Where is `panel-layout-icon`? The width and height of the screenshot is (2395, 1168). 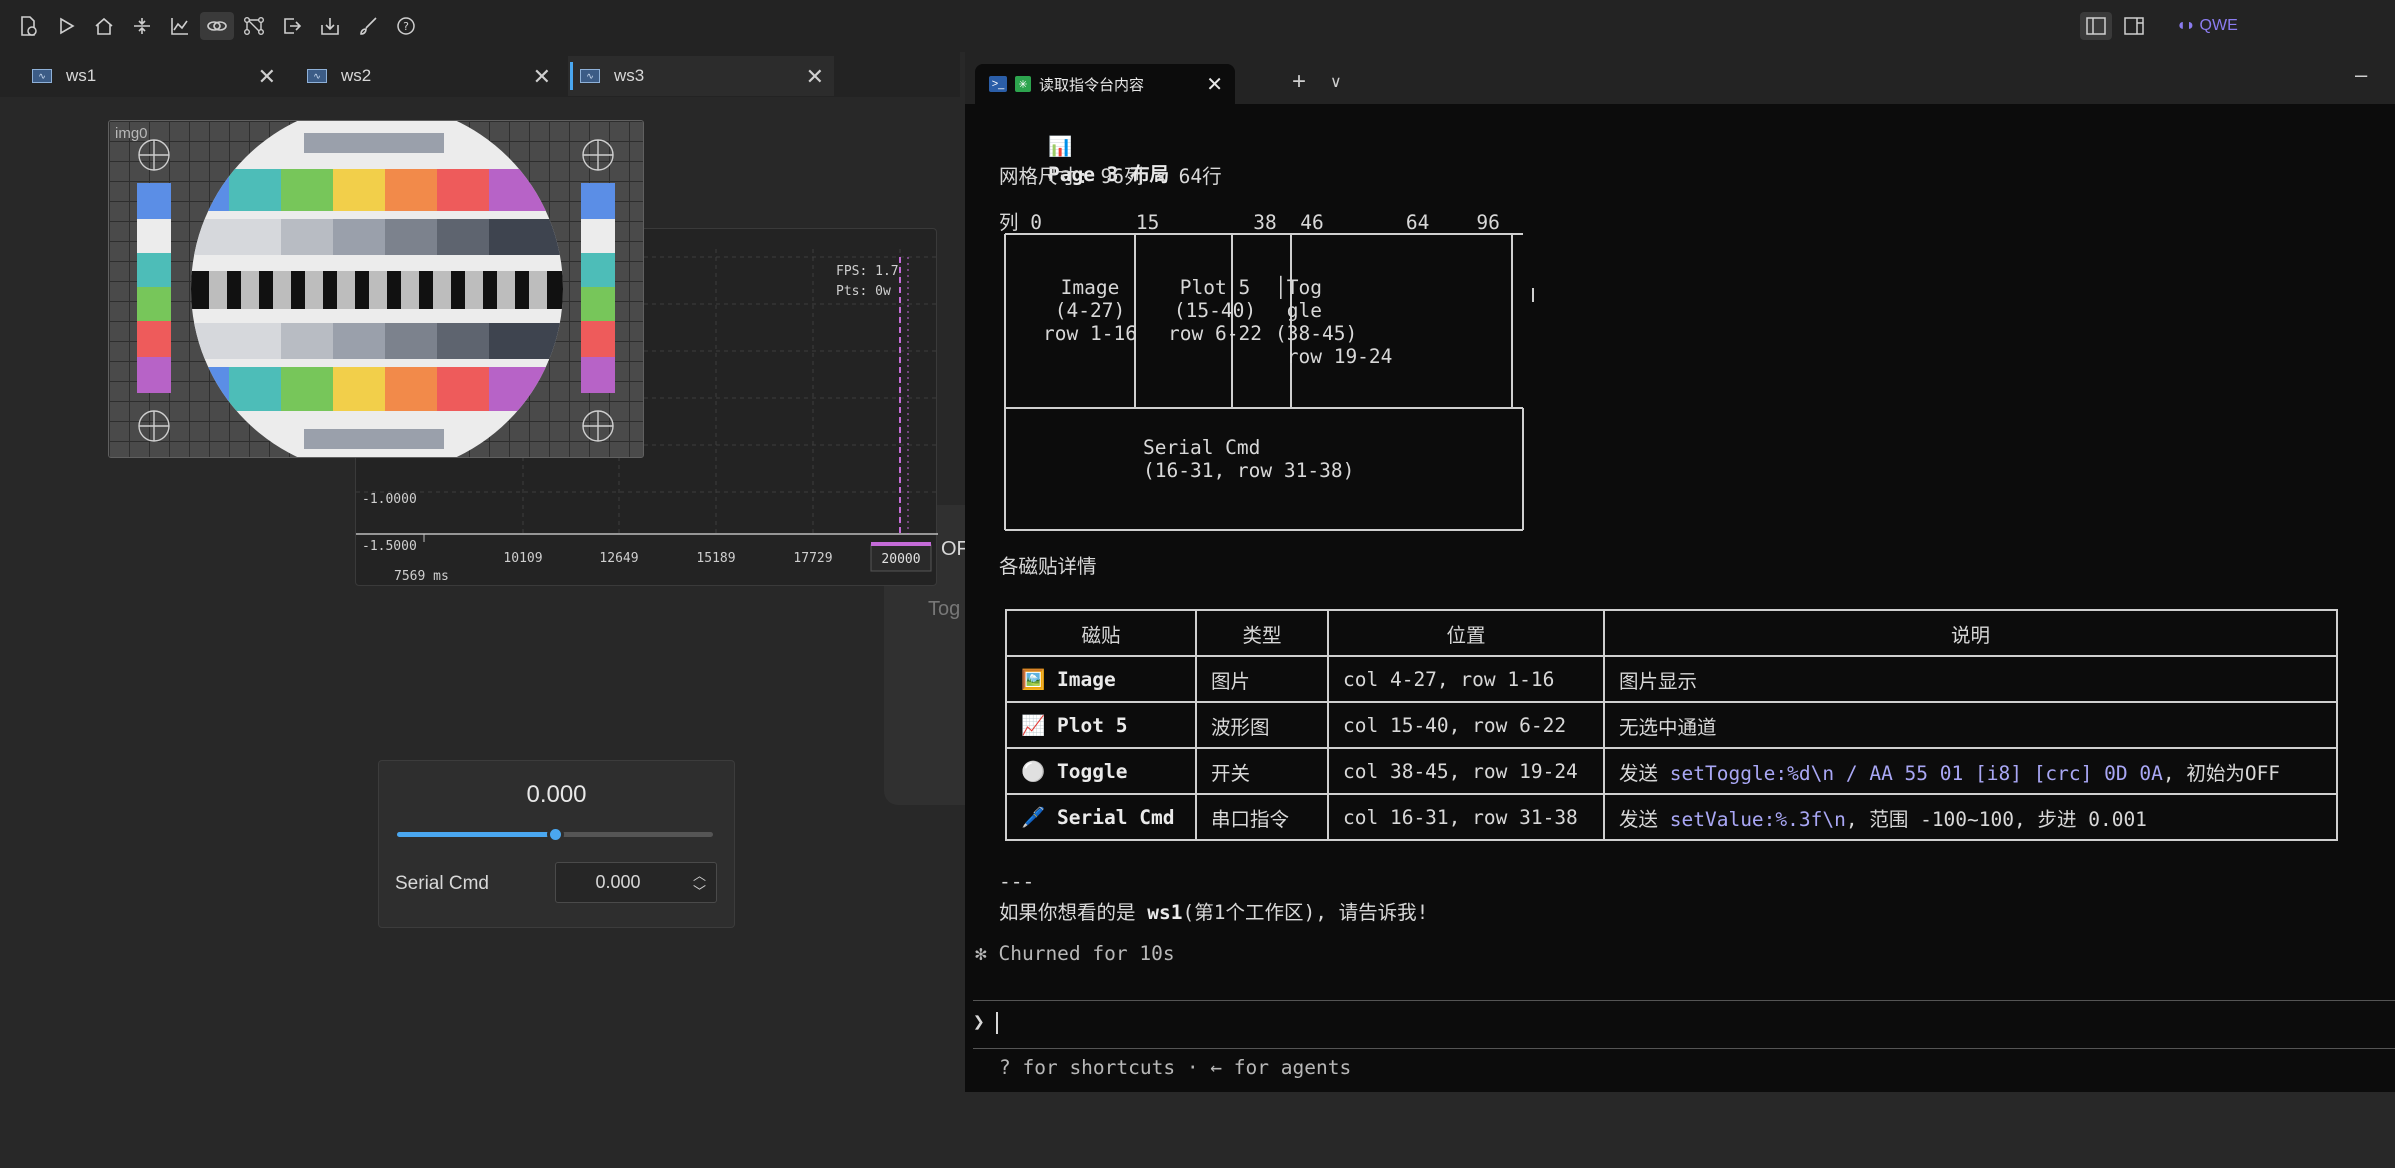 panel-layout-icon is located at coordinates (2134, 26).